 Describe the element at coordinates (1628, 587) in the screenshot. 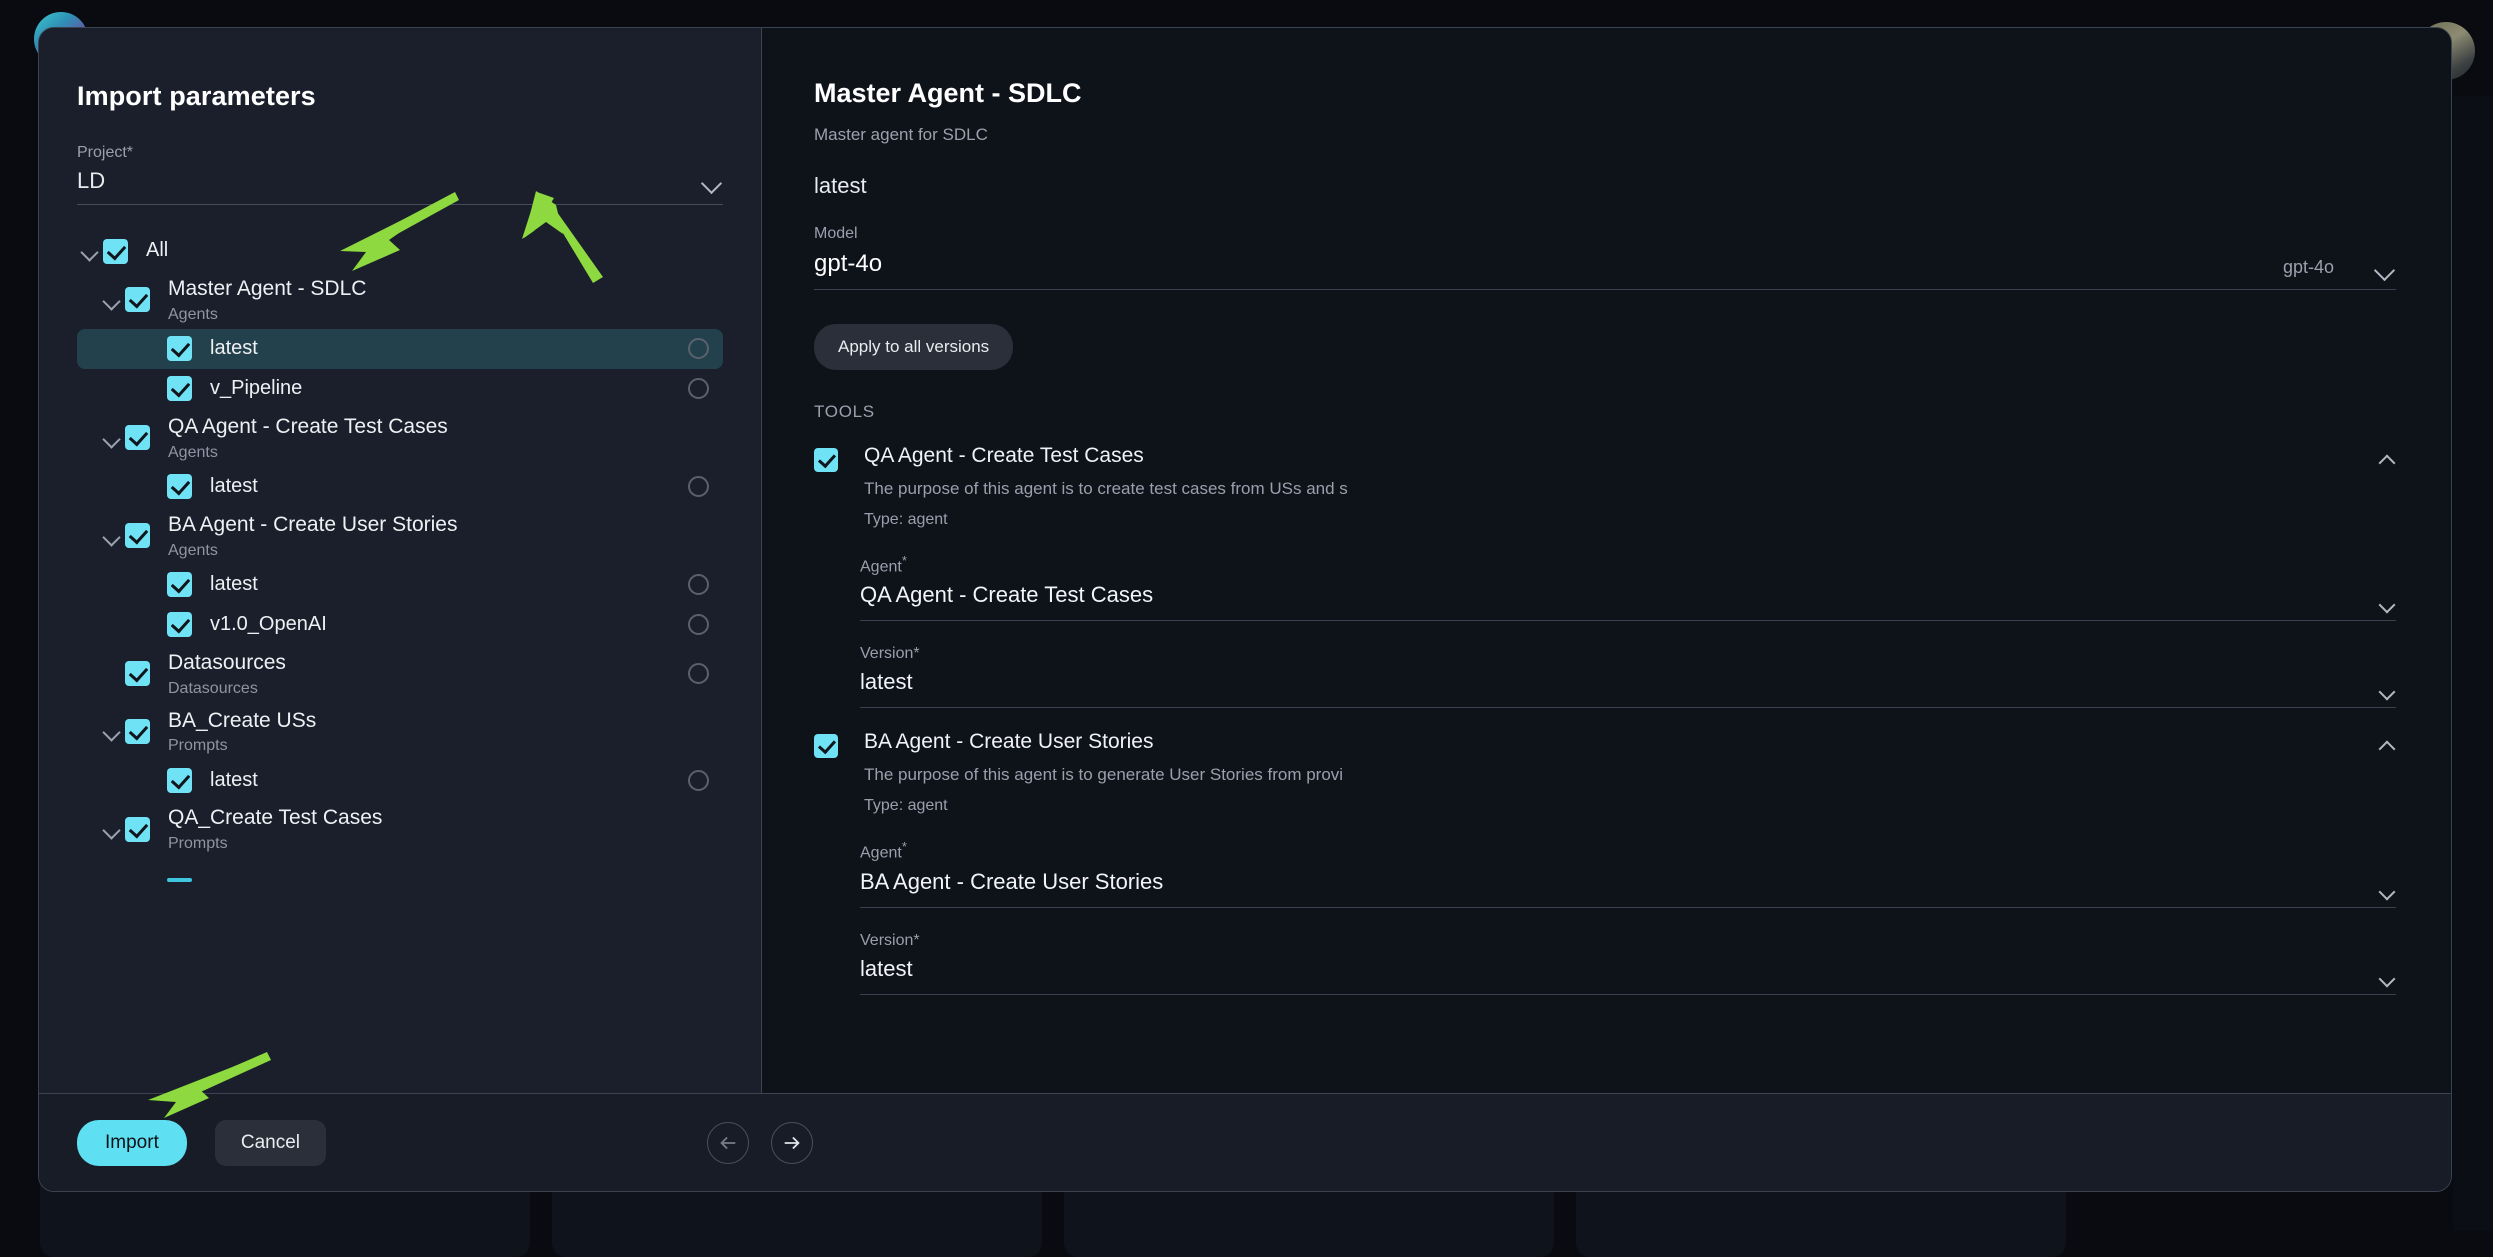

I see `tool-agent-field: Agent* QA Agent - Create Test Cases` at that location.